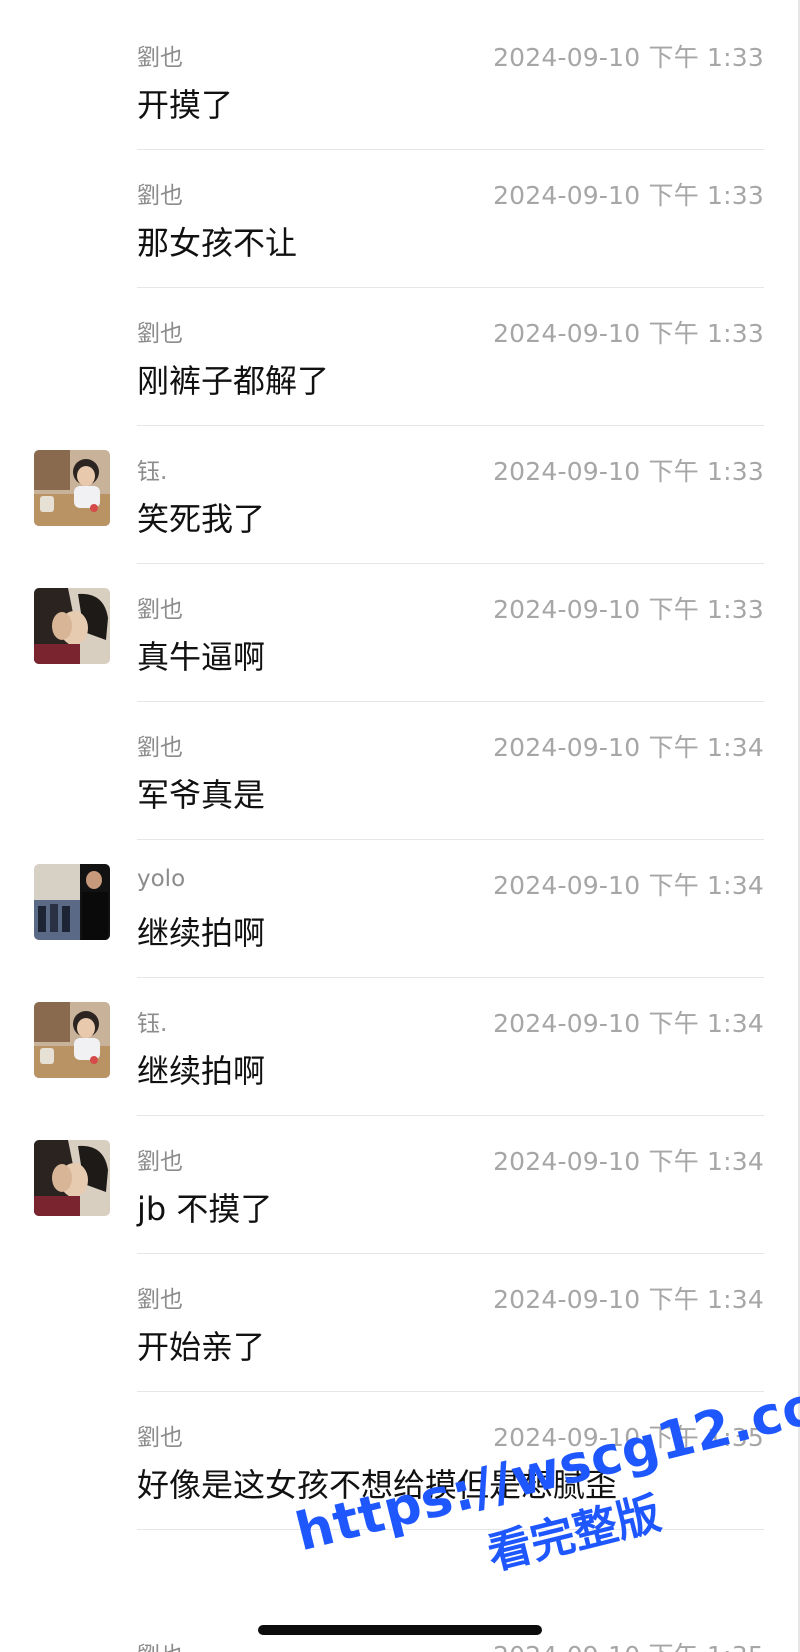  Describe the element at coordinates (400, 633) in the screenshot. I see `message-item: 劉也 2024-09-10 下午 1:33 真牛逼啊` at that location.